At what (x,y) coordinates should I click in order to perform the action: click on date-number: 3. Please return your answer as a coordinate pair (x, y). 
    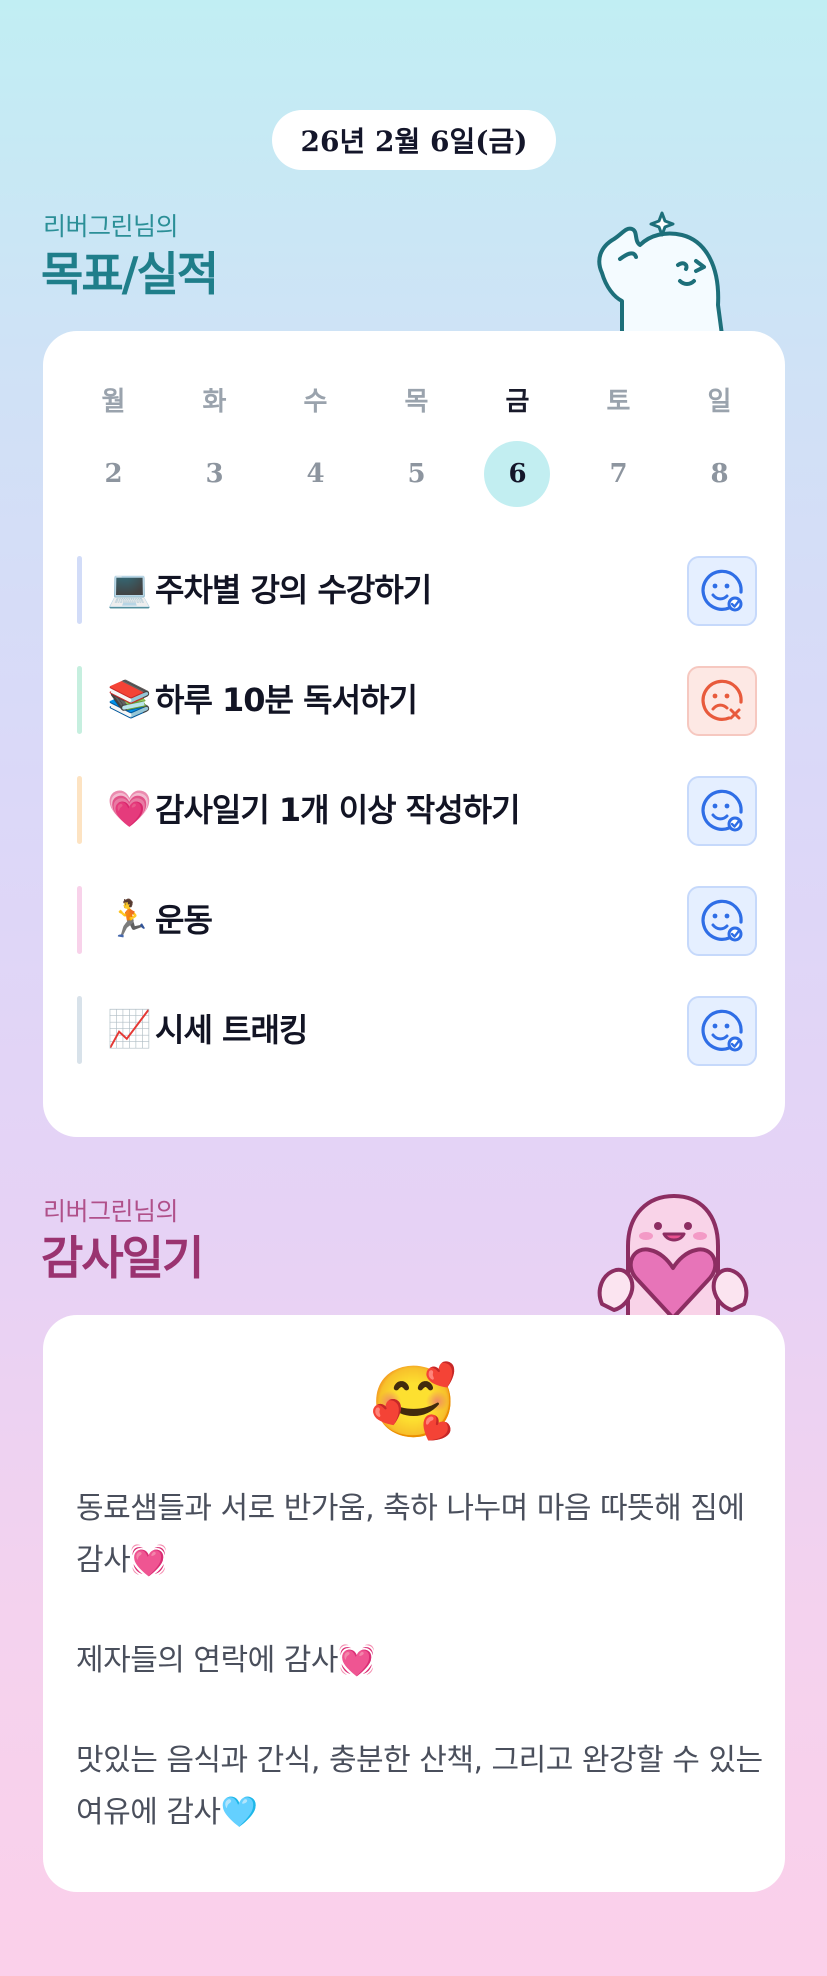
    Looking at the image, I should click on (214, 474).